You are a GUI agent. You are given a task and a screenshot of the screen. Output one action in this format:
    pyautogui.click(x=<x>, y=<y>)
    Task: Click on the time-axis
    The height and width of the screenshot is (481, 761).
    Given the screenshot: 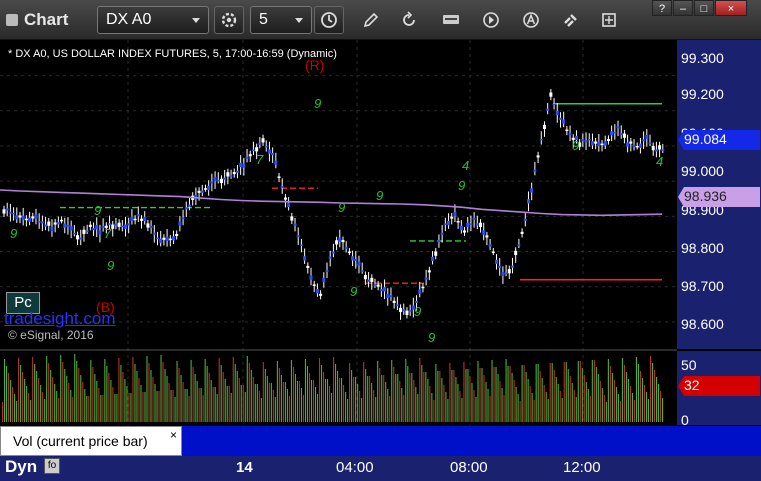 What is the action you would take?
    pyautogui.click(x=380, y=468)
    